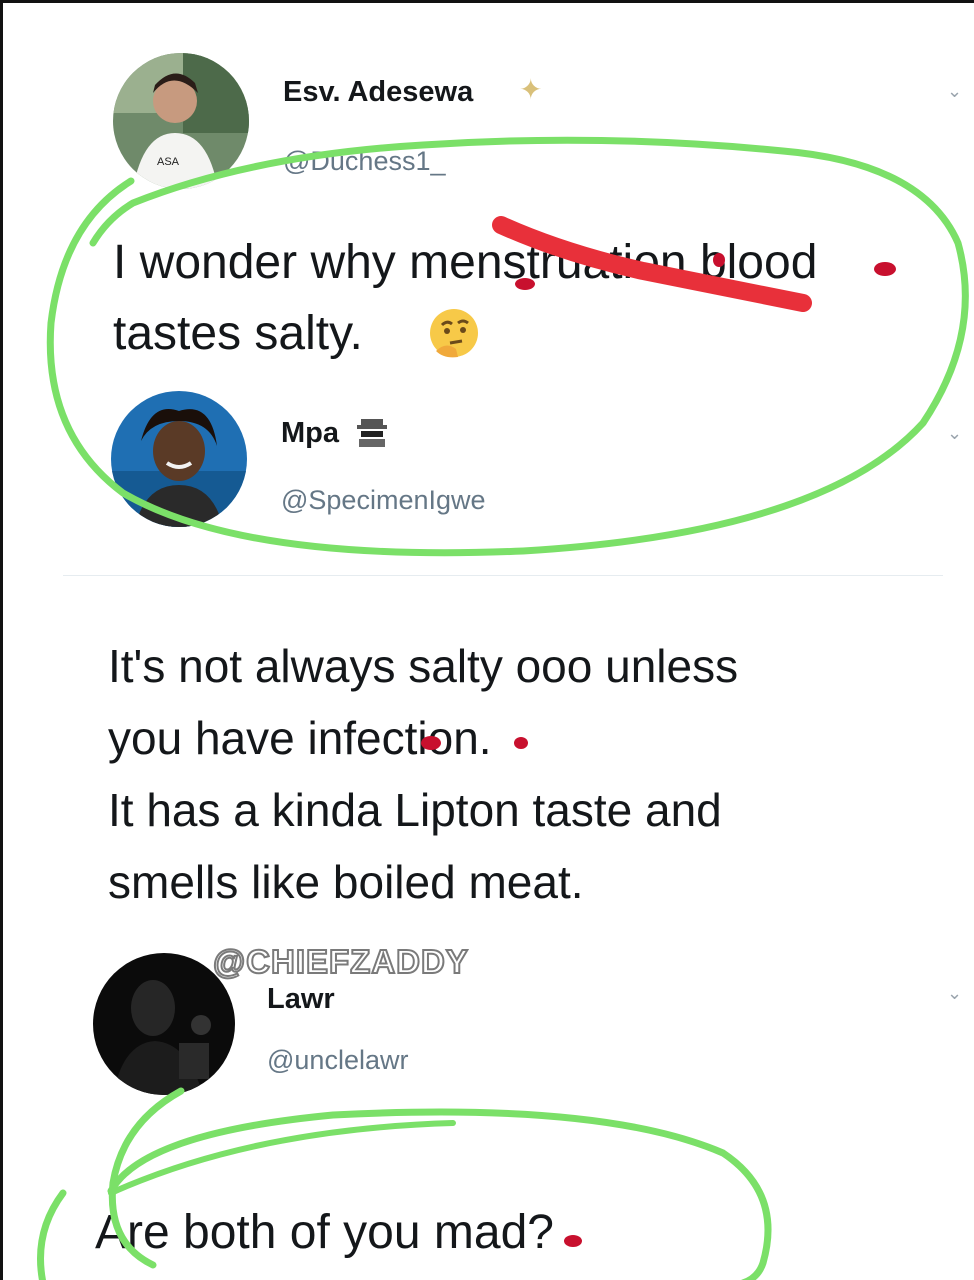  I want to click on avatar-photo-lawr, so click(164, 1024).